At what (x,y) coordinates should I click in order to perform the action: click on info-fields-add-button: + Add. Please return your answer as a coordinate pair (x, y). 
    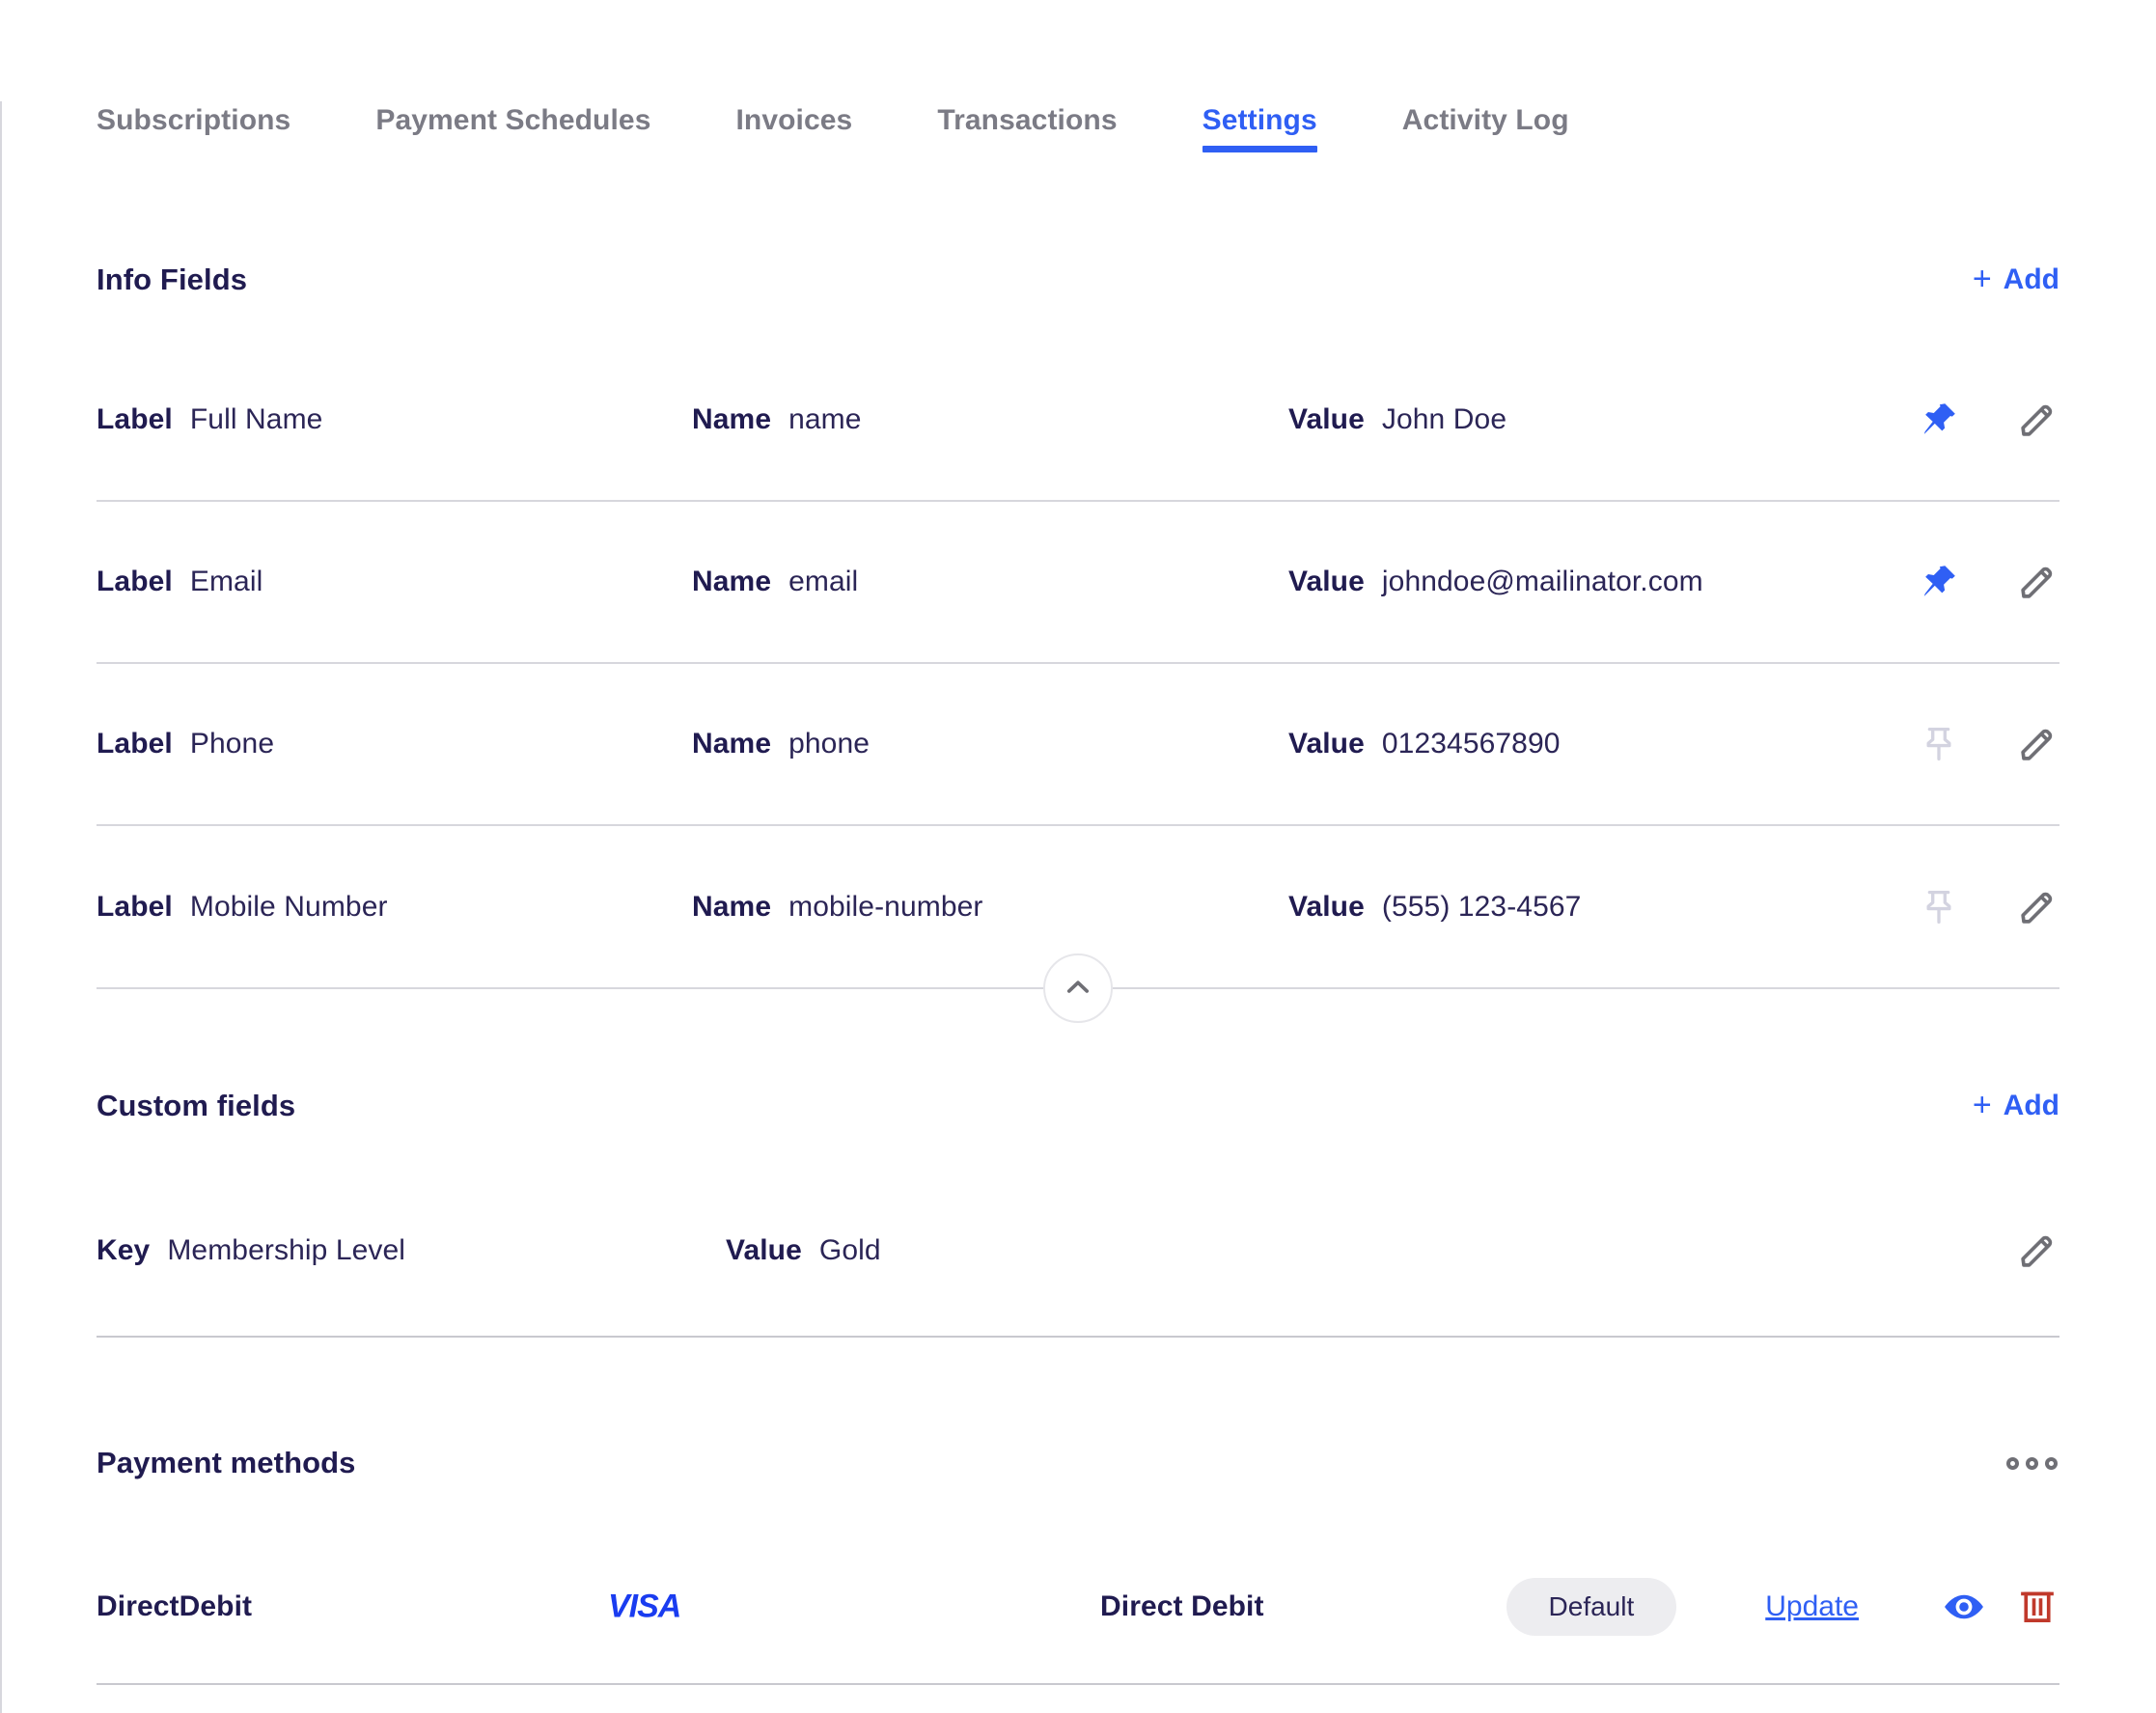
    Looking at the image, I should click on (2015, 279).